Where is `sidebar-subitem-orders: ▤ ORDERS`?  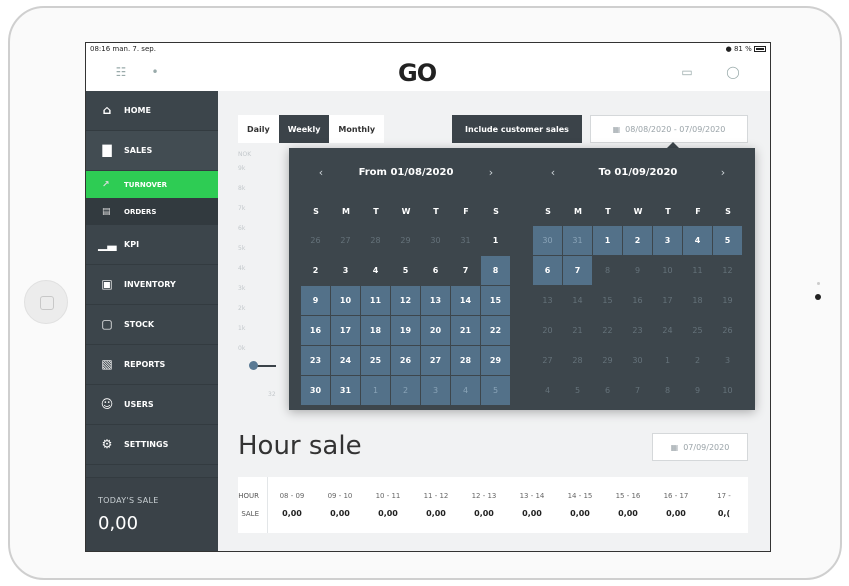
sidebar-subitem-orders: ▤ ORDERS is located at coordinates (152, 211).